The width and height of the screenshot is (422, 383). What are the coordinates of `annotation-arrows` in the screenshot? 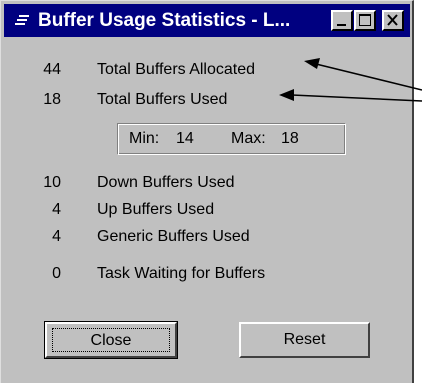 It's located at (350, 80).